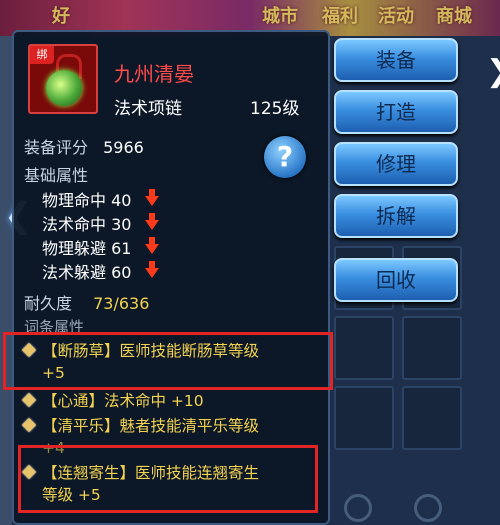 The width and height of the screenshot is (500, 525). Describe the element at coordinates (275, 109) in the screenshot. I see `item-level: 125级` at that location.